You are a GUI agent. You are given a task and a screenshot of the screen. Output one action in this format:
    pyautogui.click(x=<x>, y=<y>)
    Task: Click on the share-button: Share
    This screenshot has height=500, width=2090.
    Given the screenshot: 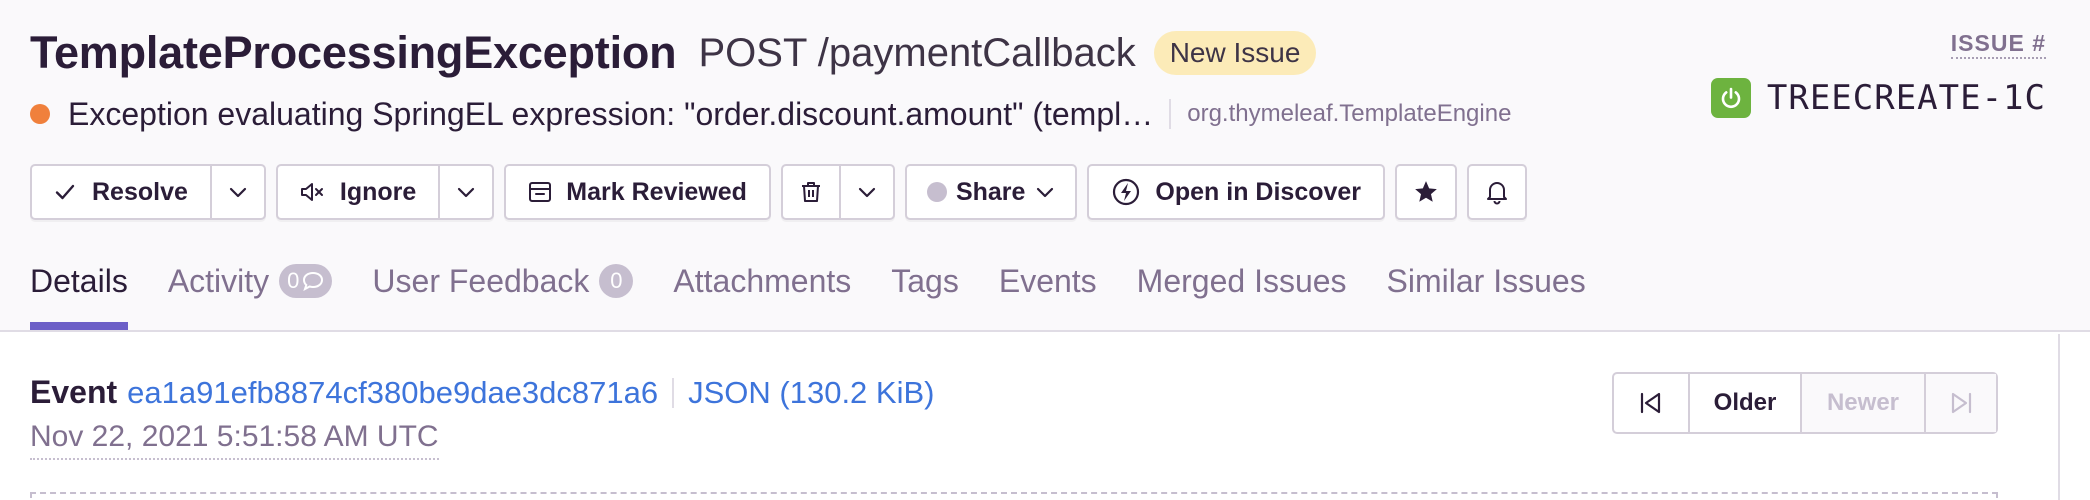 What is the action you would take?
    pyautogui.click(x=991, y=192)
    